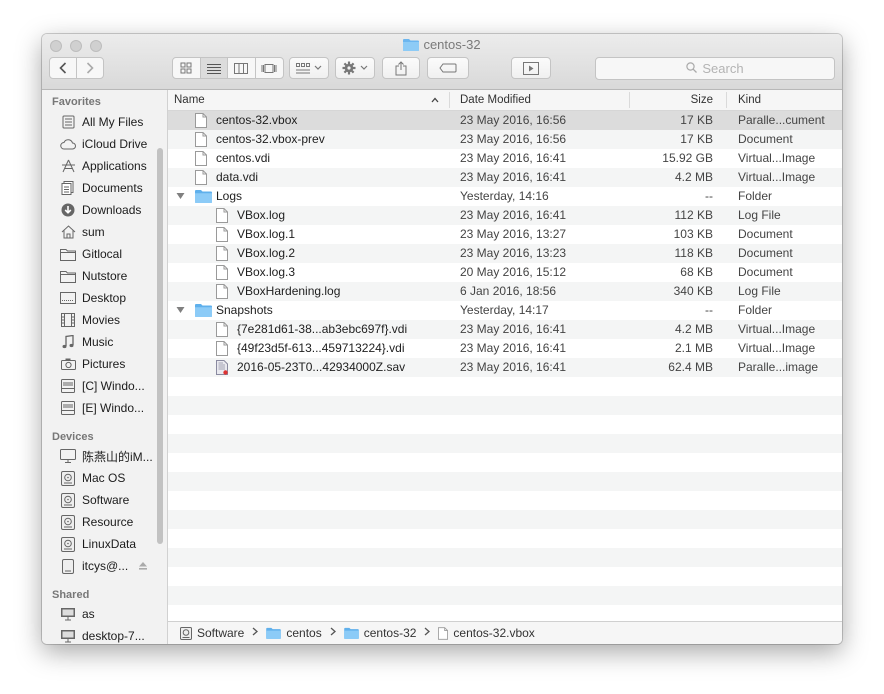 This screenshot has height=694, width=884. I want to click on toolbar: centos-32 Search, so click(442, 62).